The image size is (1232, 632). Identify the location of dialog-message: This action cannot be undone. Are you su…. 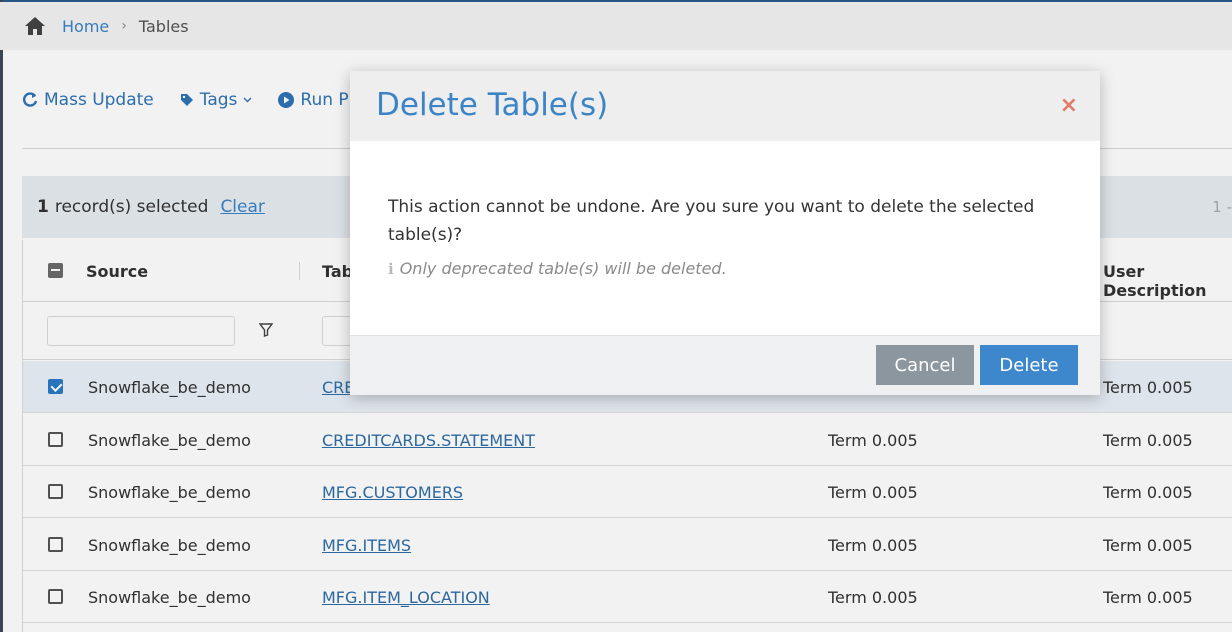
(711, 221).